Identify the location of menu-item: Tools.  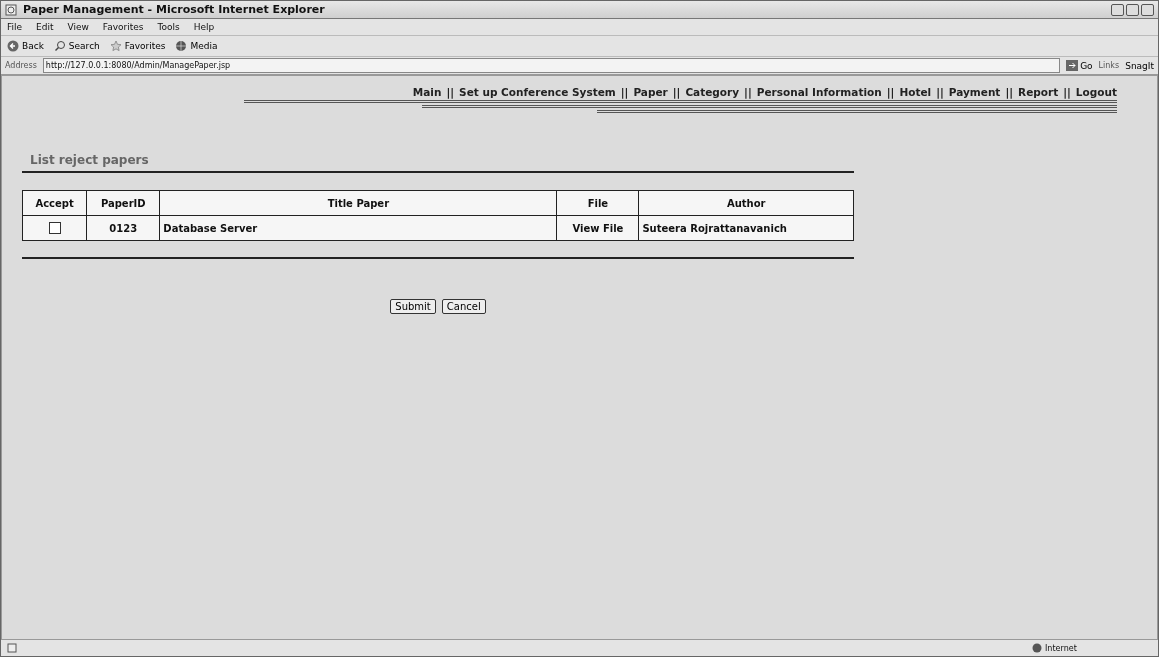
(168, 27).